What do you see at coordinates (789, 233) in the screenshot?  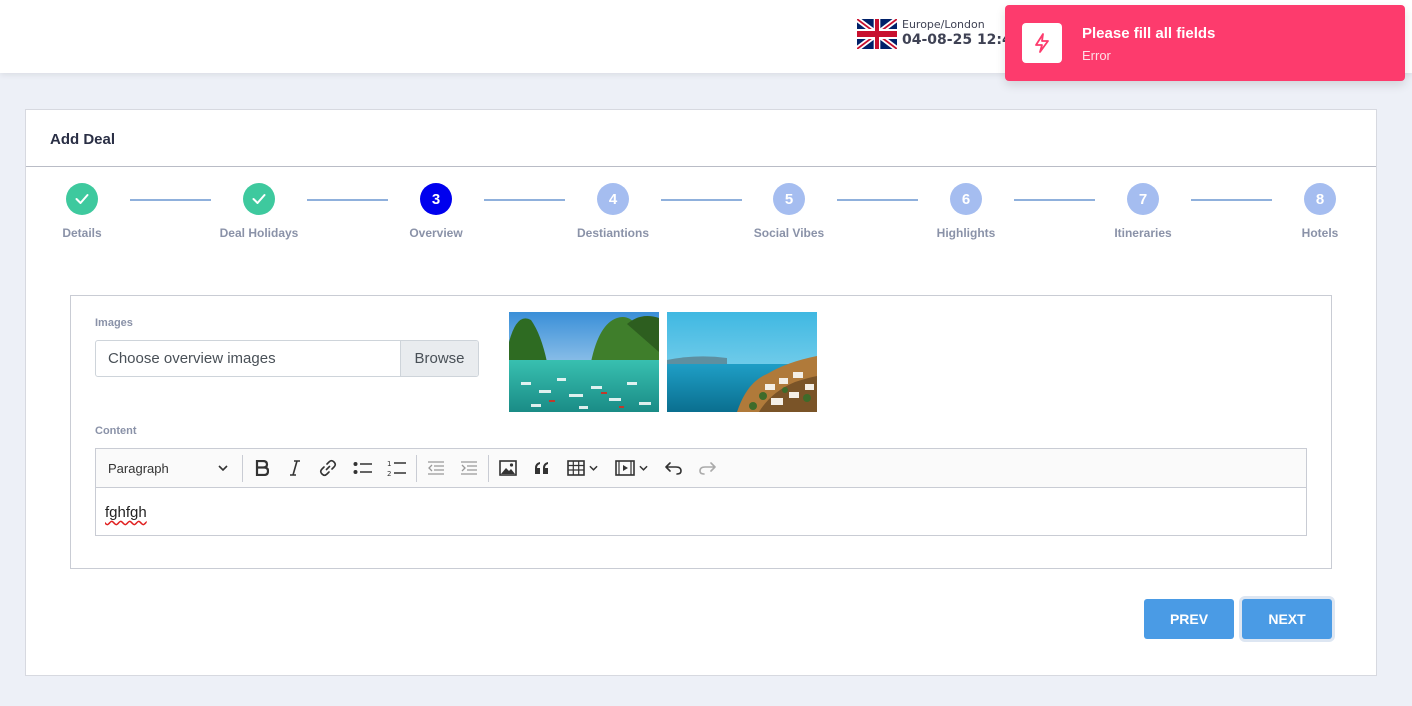 I see `step-label-social-vibes: Social Vibes` at bounding box center [789, 233].